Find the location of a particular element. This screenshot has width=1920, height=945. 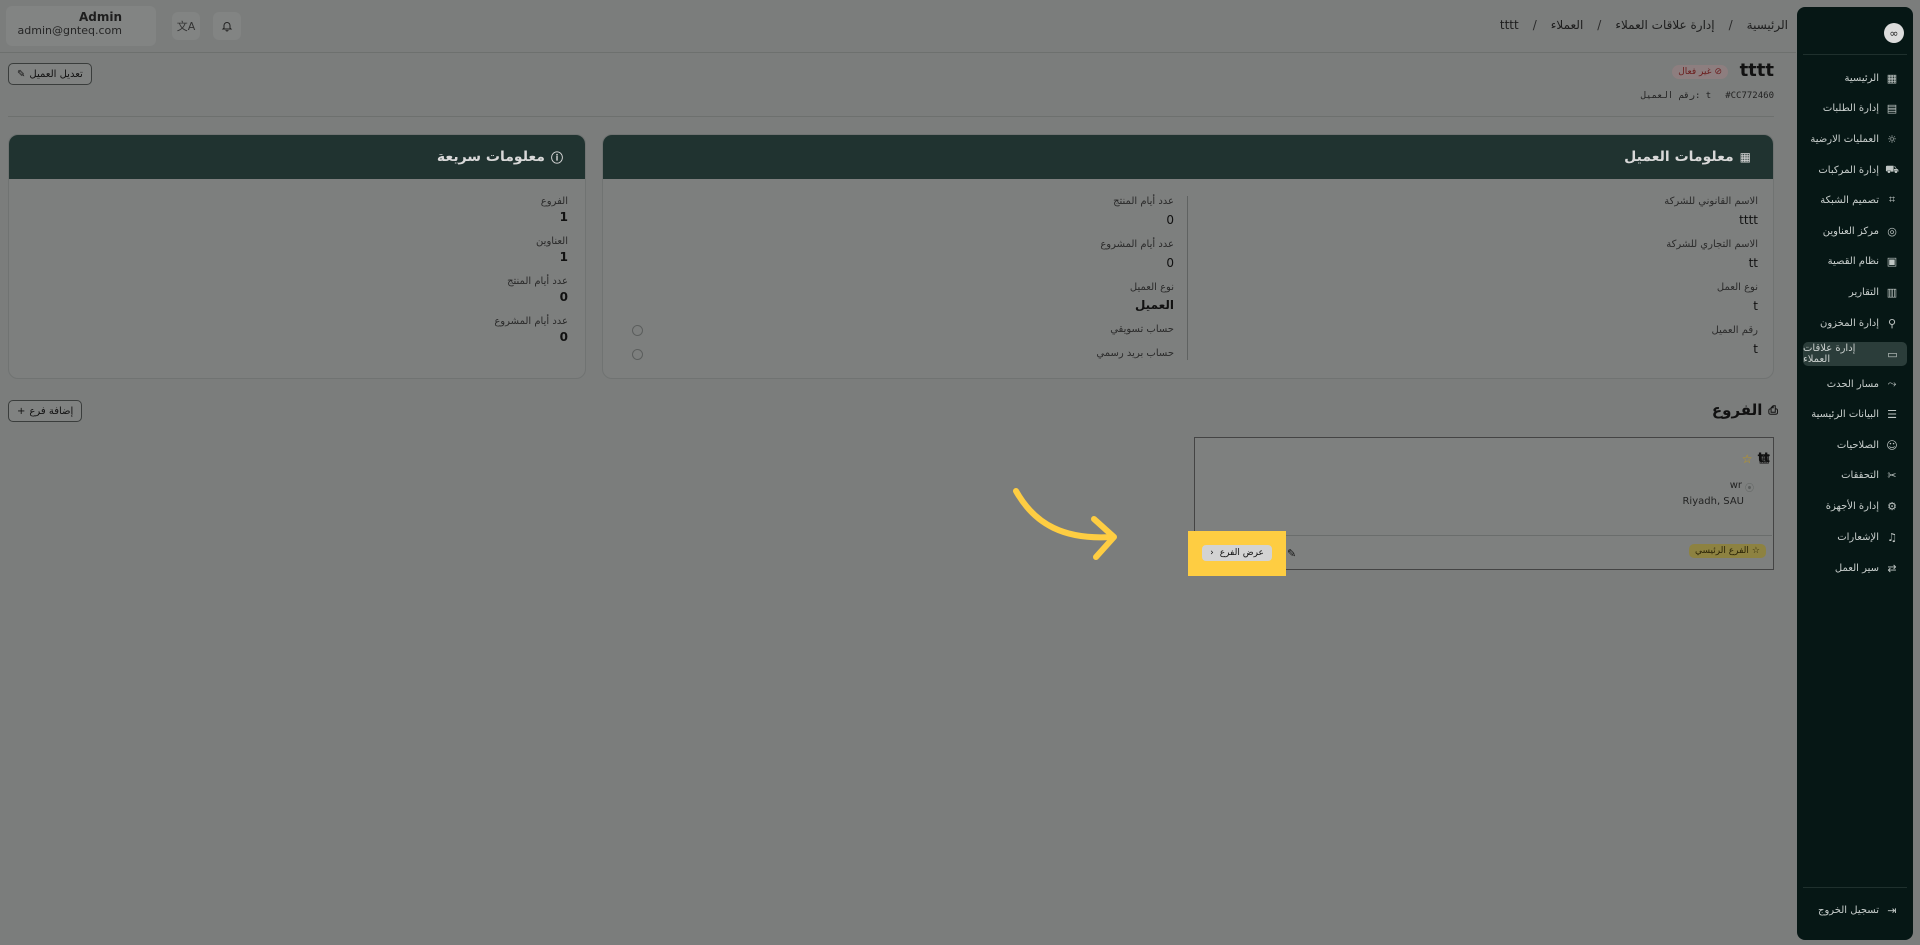

sidebar-divider is located at coordinates (1855, 887).